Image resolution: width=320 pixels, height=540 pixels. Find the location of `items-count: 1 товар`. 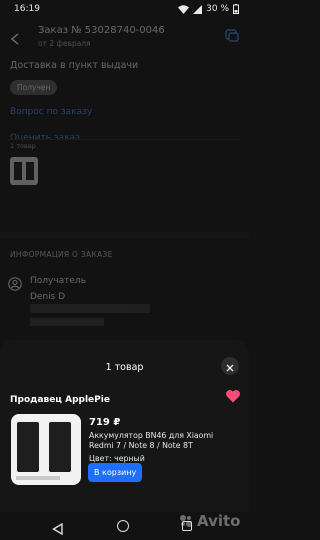

items-count: 1 товар is located at coordinates (23, 146).